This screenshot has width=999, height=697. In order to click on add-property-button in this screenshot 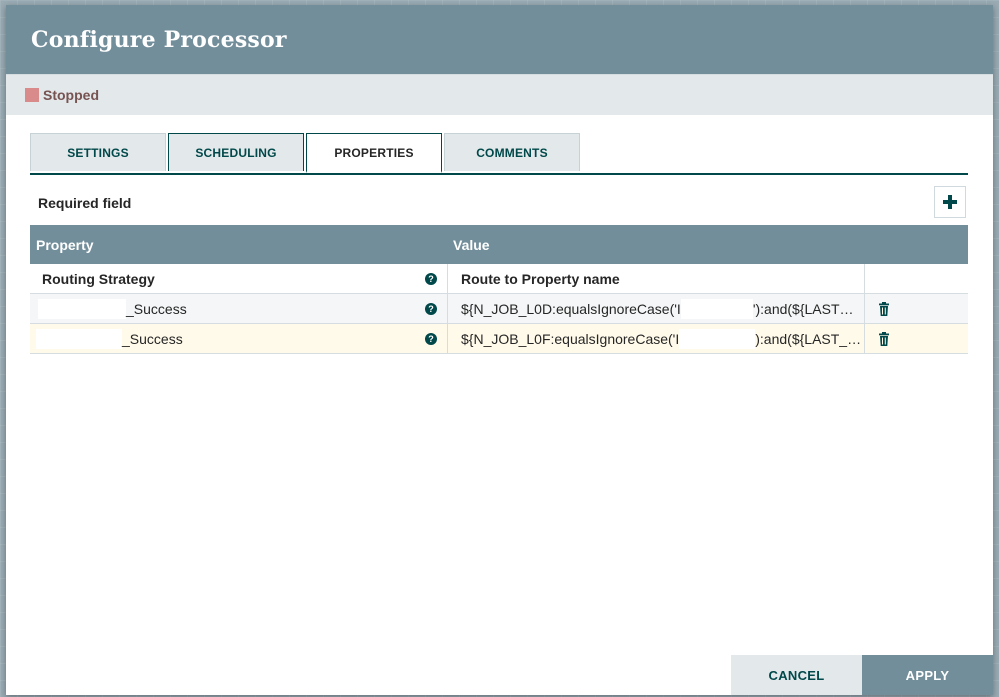, I will do `click(950, 202)`.